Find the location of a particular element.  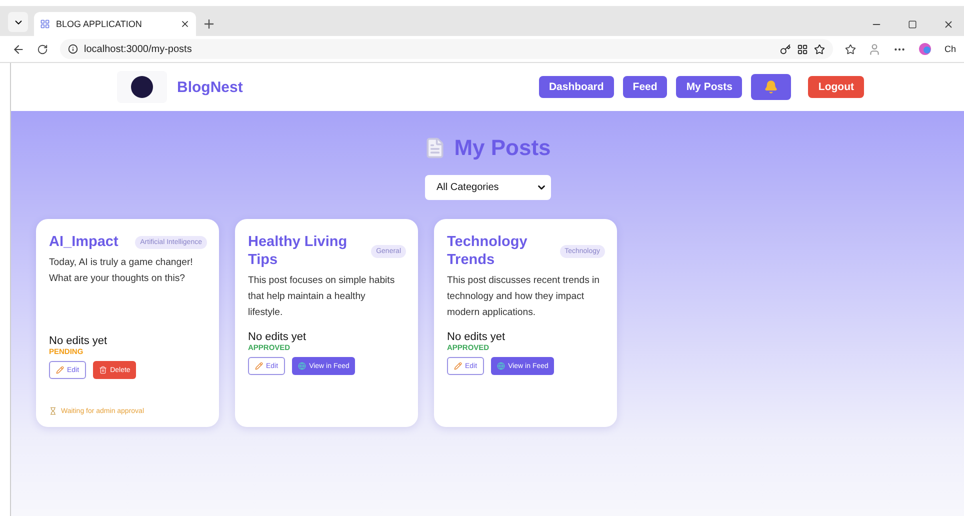

hourglass-icon is located at coordinates (53, 411).